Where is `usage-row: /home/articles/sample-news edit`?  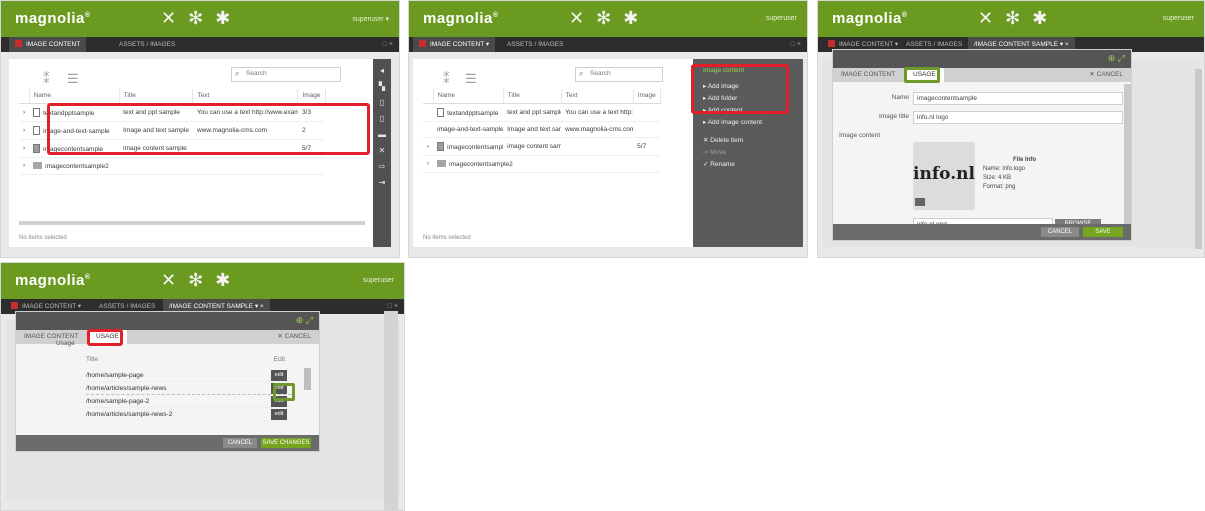 usage-row: /home/articles/sample-news edit is located at coordinates (188, 388).